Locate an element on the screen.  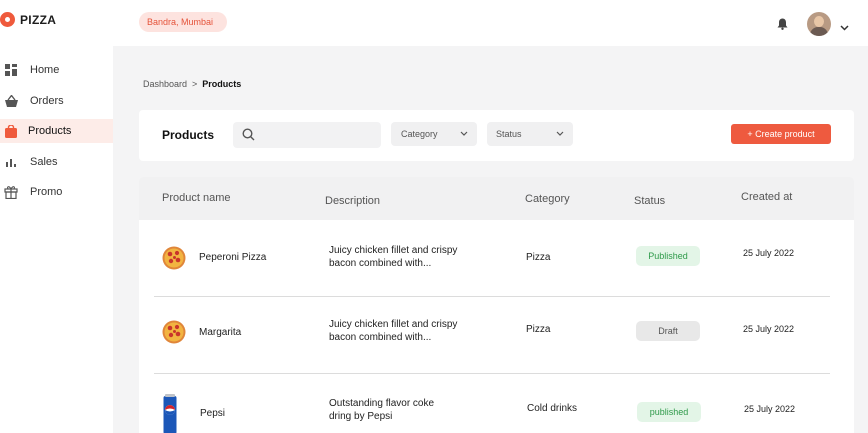
status-dropdown-label: Status is located at coordinates (509, 134).